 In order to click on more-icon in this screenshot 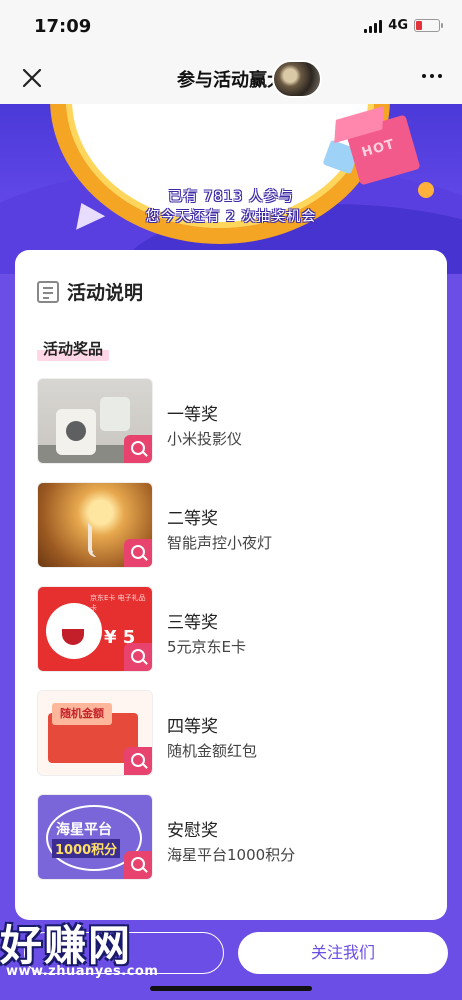, I will do `click(432, 76)`.